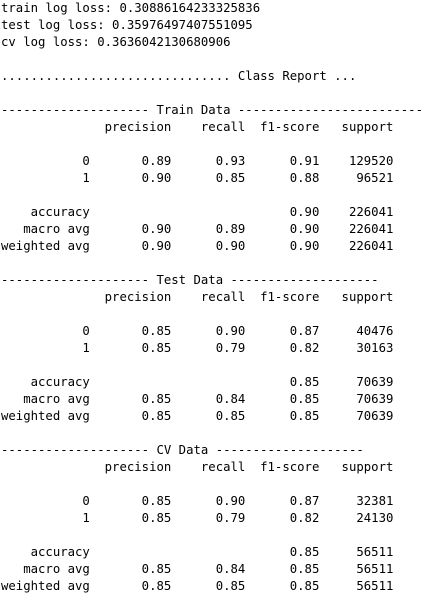 The width and height of the screenshot is (439, 600). Describe the element at coordinates (197, 246) in the screenshot. I see `train-weighted-avg-row: weighted avg 0.90 0.90 0.90 226041` at that location.